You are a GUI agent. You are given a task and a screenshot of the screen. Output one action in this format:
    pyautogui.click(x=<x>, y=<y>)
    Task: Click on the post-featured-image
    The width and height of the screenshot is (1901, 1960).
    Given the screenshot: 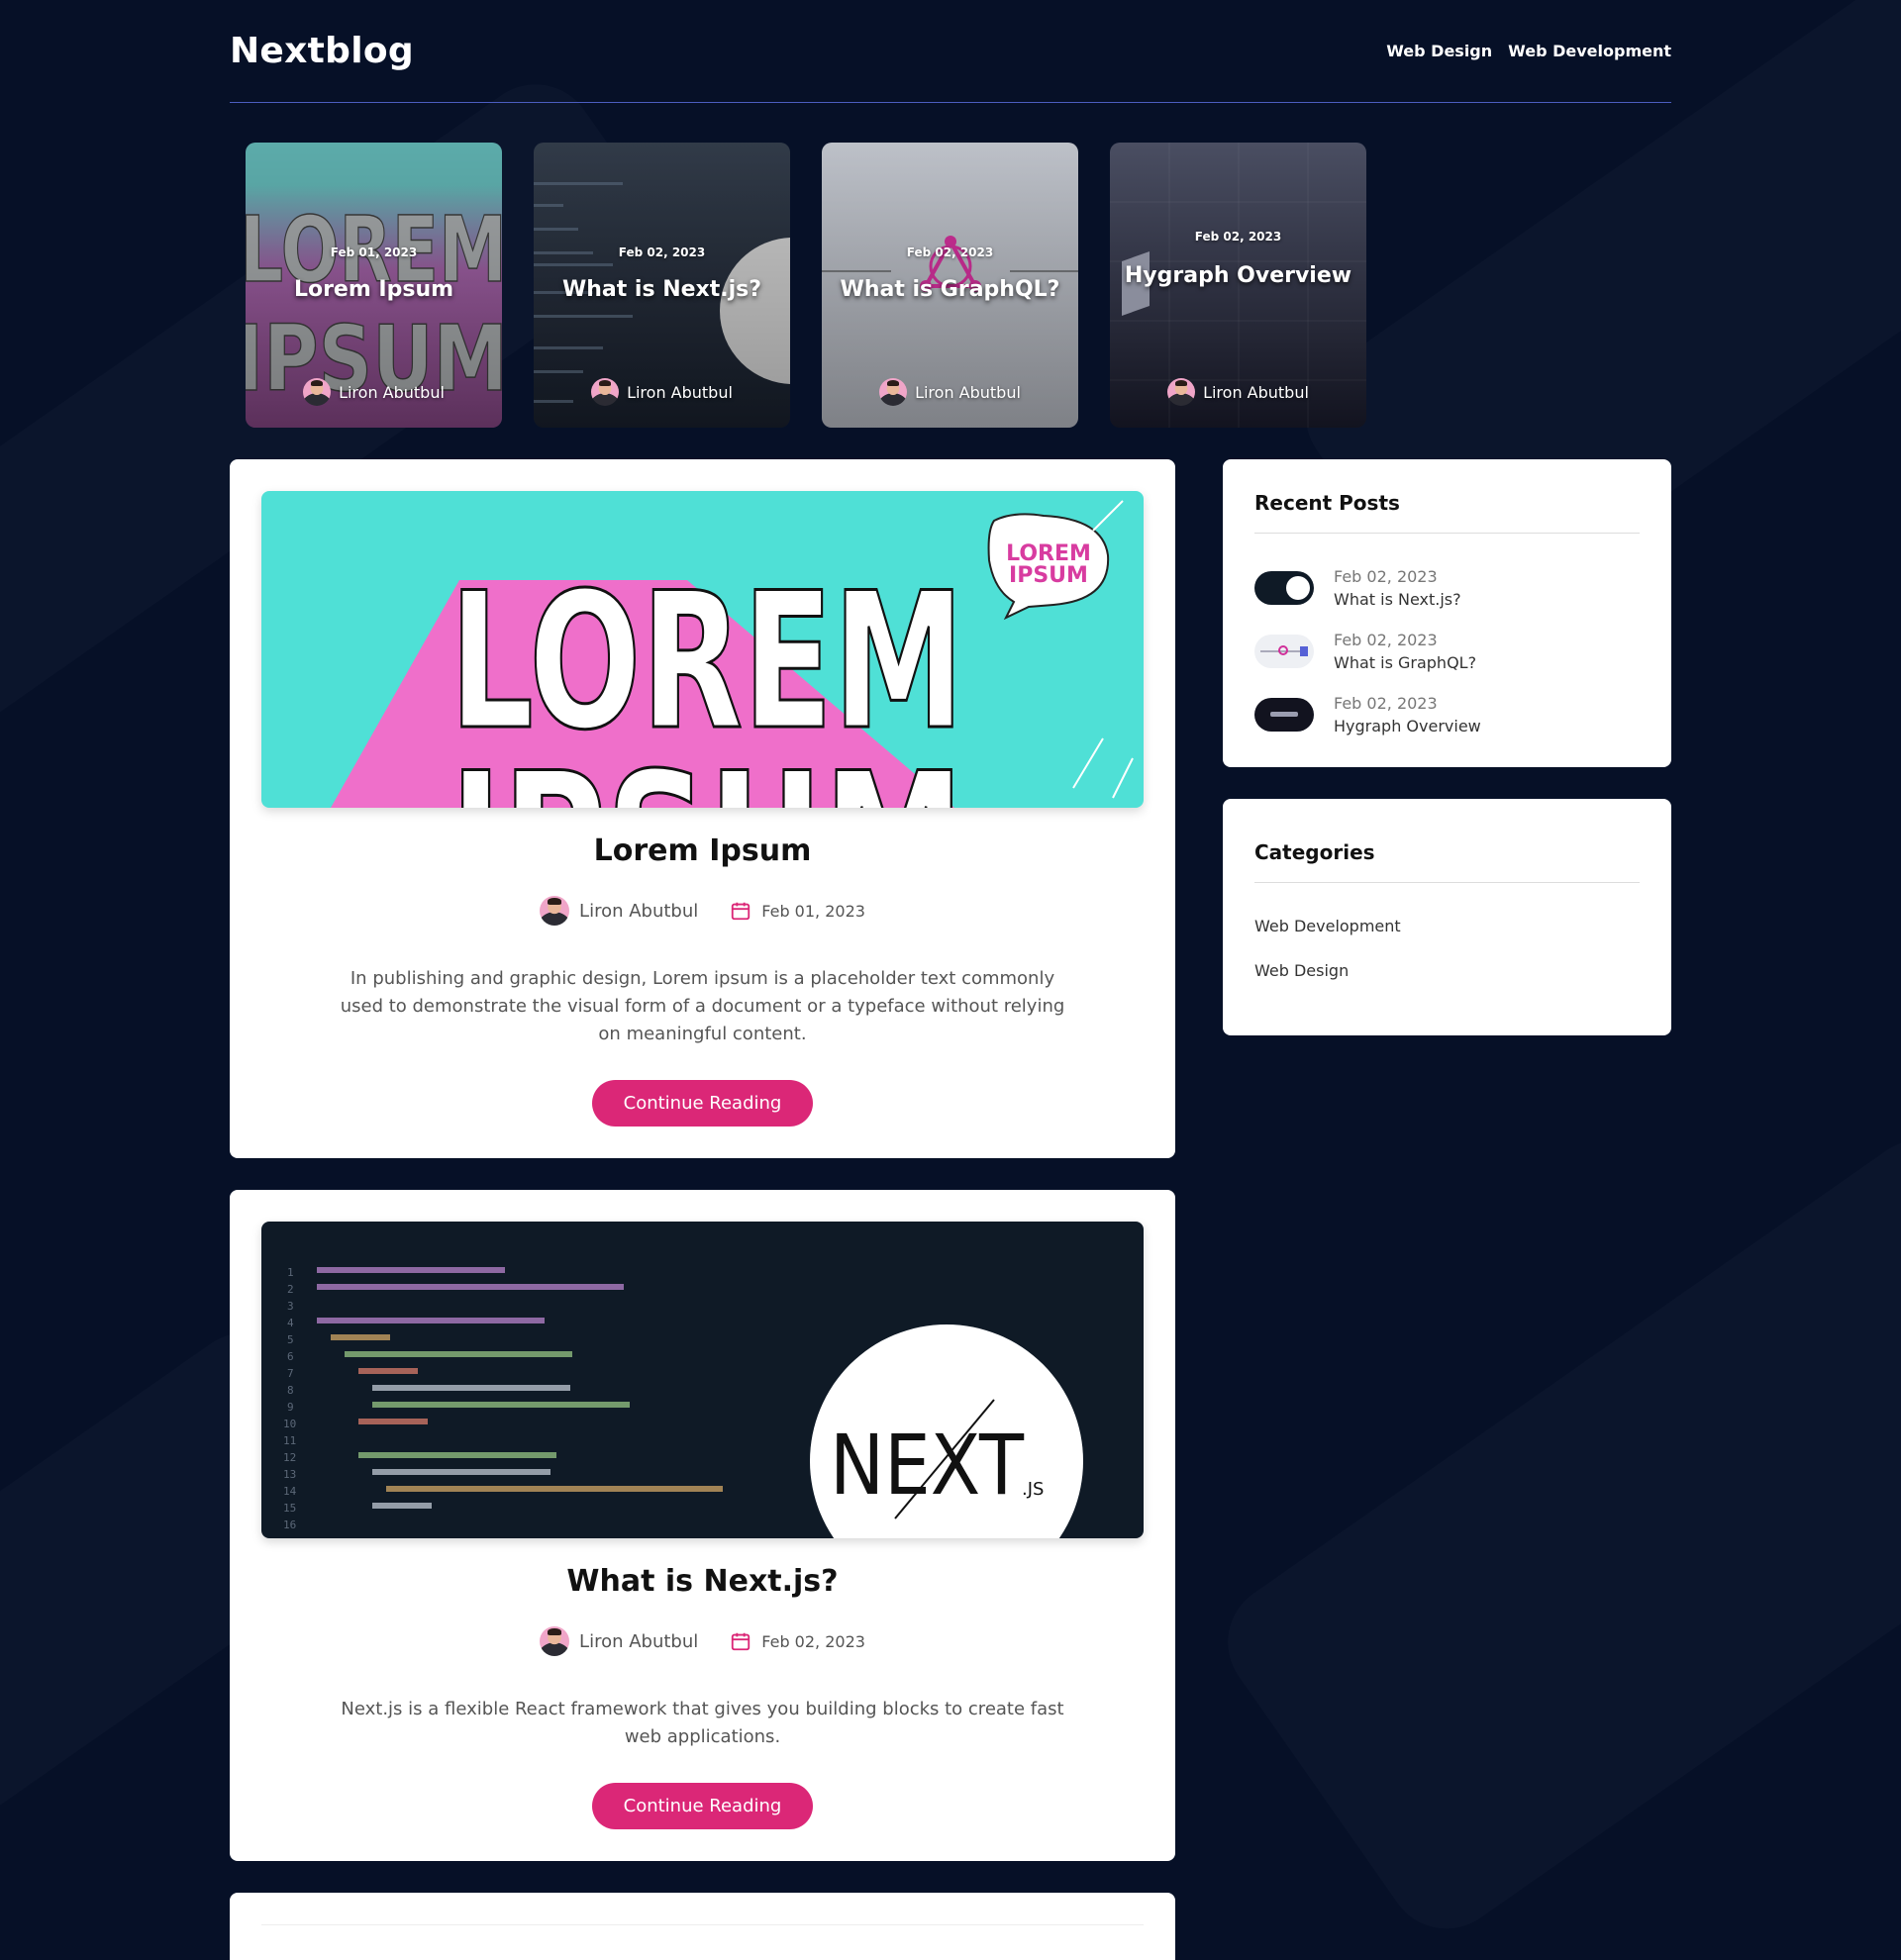 What is the action you would take?
    pyautogui.click(x=702, y=1942)
    